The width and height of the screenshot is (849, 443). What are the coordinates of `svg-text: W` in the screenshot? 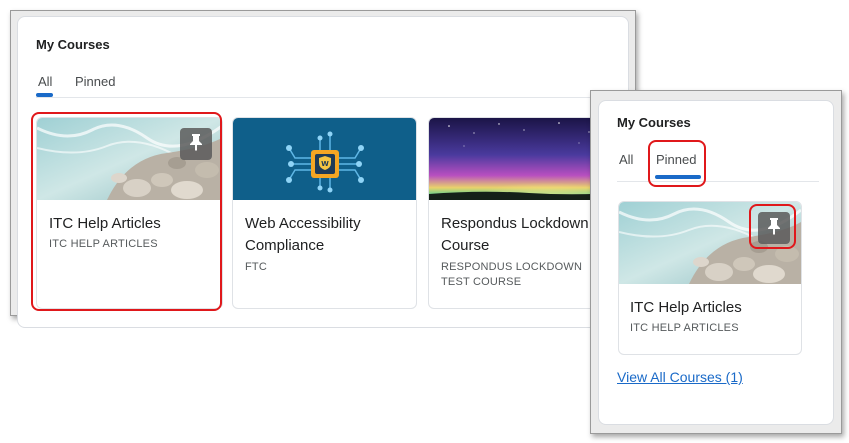 It's located at (325, 164).